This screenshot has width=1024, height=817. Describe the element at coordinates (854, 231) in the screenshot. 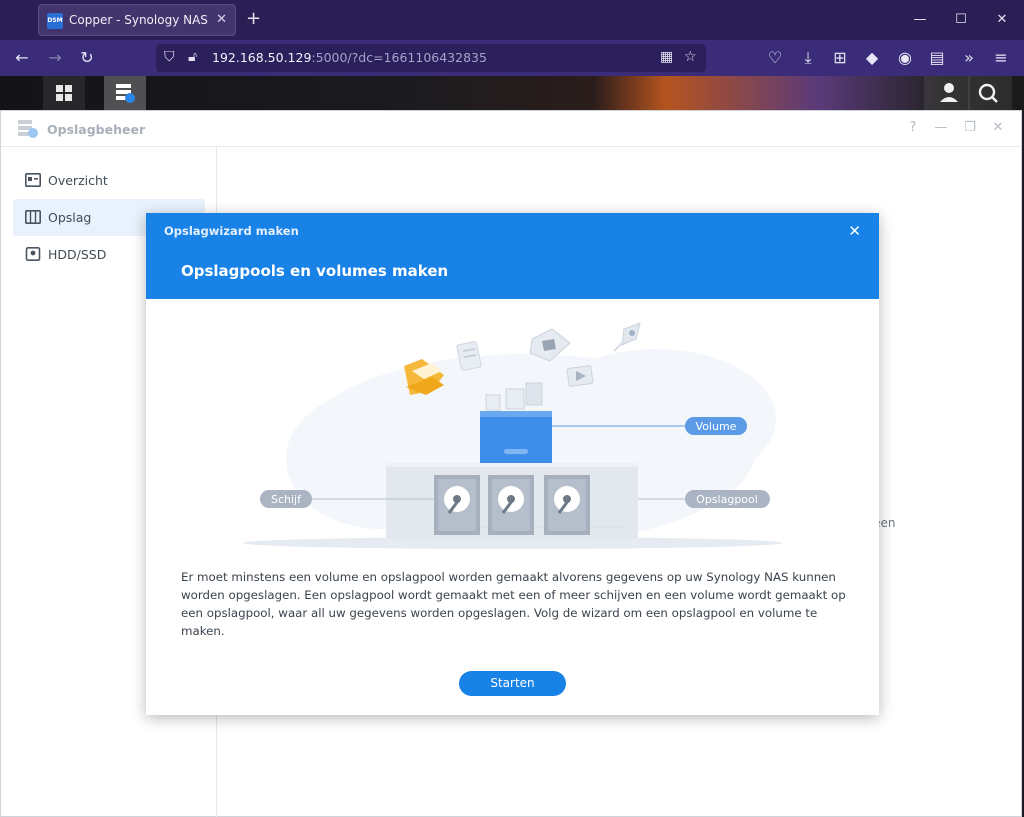

I see `dialog-close-icon: ✕` at that location.